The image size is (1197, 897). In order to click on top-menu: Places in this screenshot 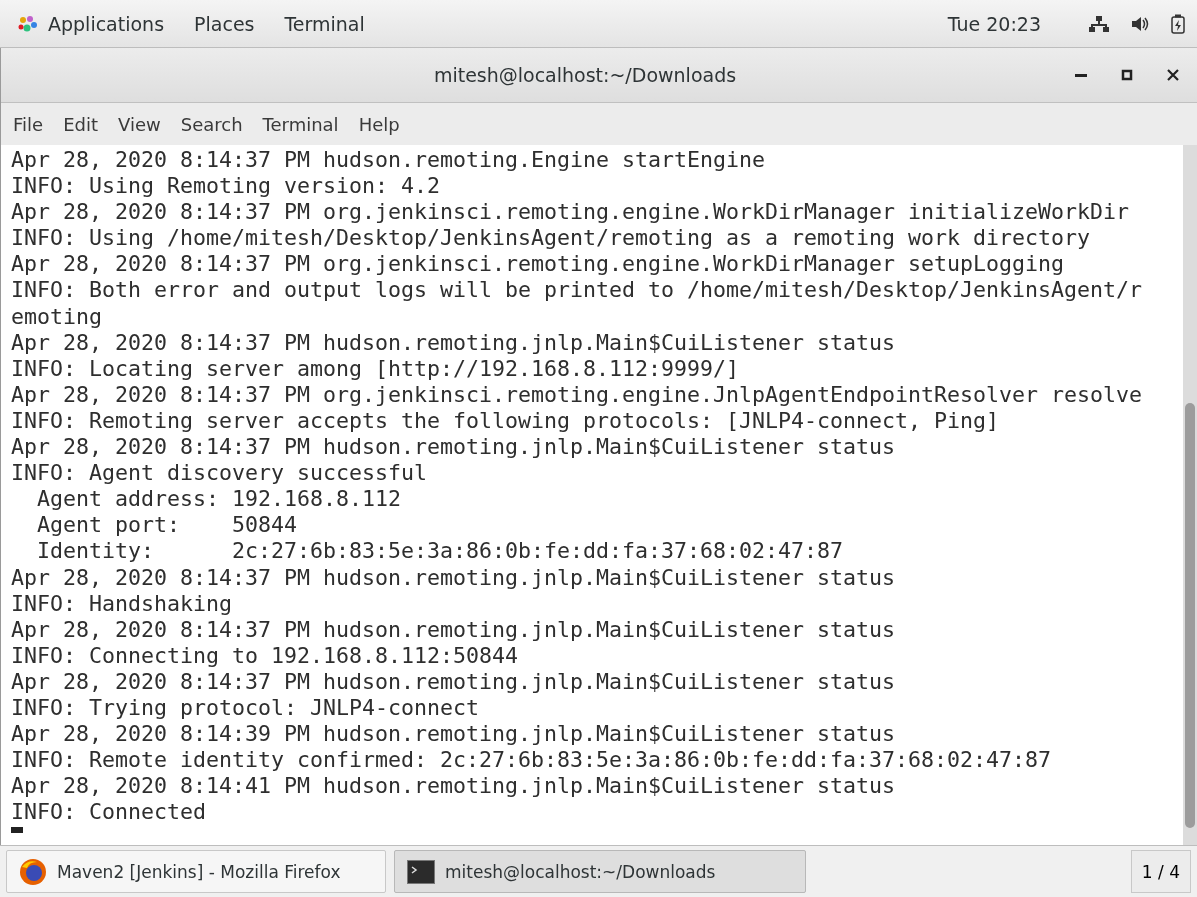, I will do `click(224, 23)`.